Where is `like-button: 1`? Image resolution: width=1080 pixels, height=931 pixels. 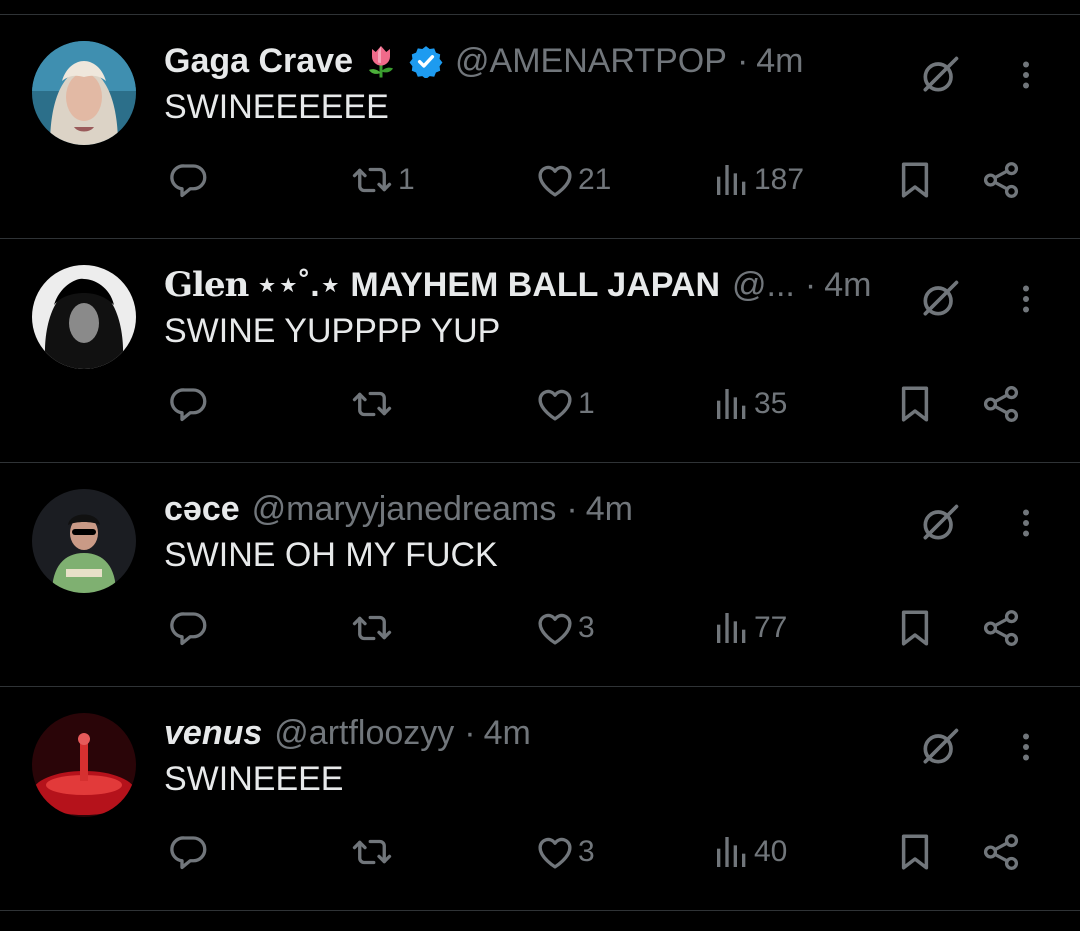
like-button: 1 is located at coordinates (564, 404).